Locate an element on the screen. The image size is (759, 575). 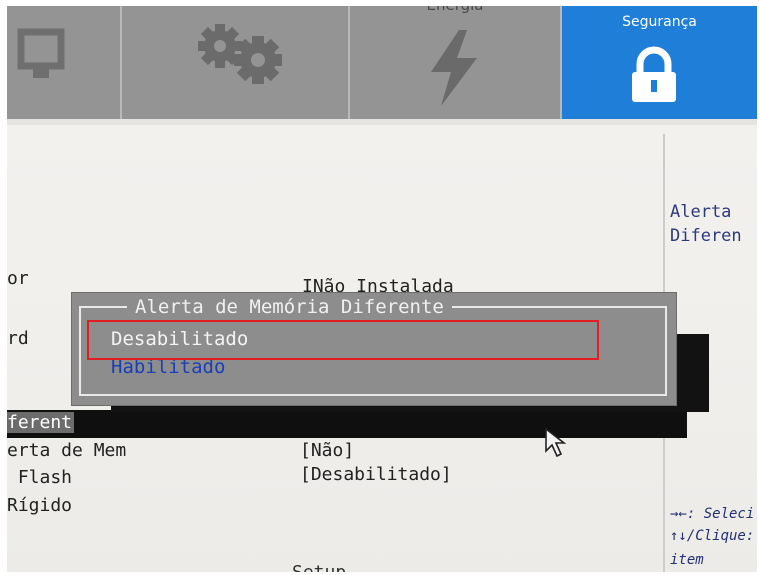
monitor-icon is located at coordinates (41, 53).